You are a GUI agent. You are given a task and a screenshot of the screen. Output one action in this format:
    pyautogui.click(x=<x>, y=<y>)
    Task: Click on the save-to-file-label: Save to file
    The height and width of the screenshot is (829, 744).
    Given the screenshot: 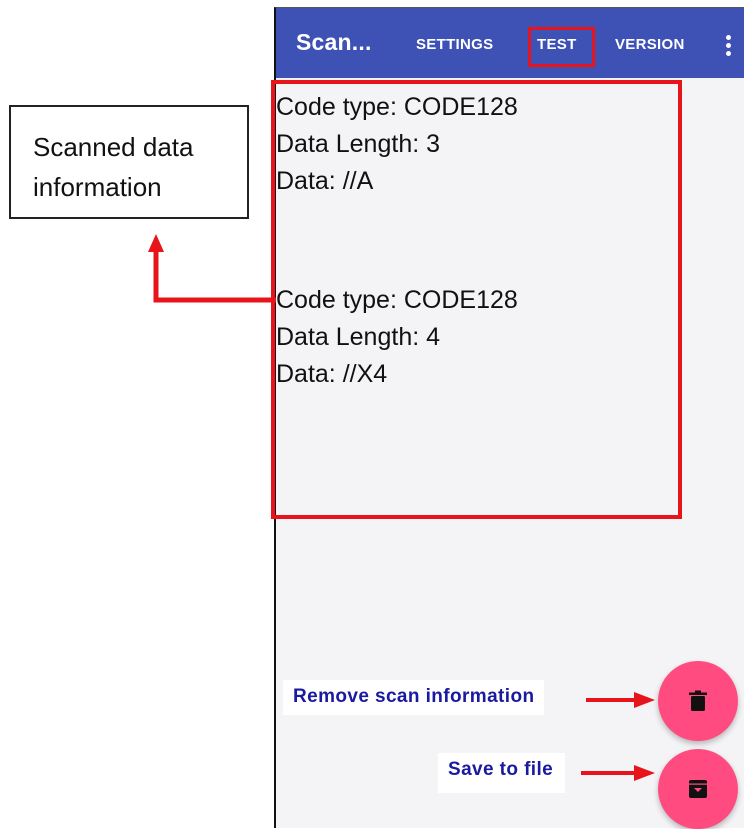 What is the action you would take?
    pyautogui.click(x=502, y=773)
    